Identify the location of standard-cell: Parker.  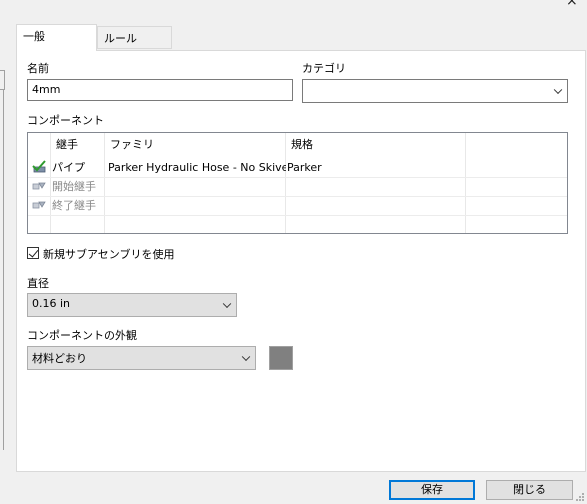
(304, 167).